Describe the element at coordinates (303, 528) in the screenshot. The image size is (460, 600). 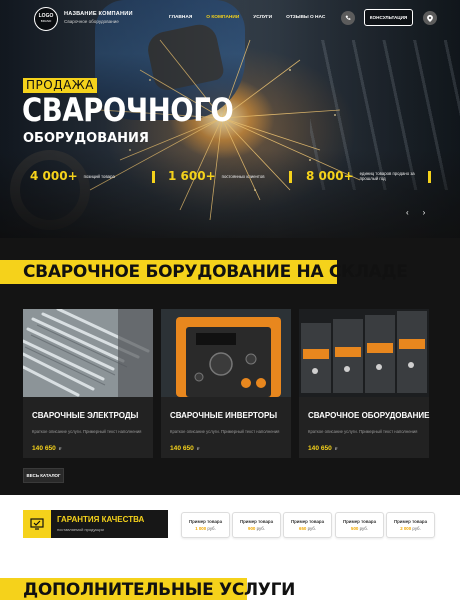
I see `tile-price-value: 650` at that location.